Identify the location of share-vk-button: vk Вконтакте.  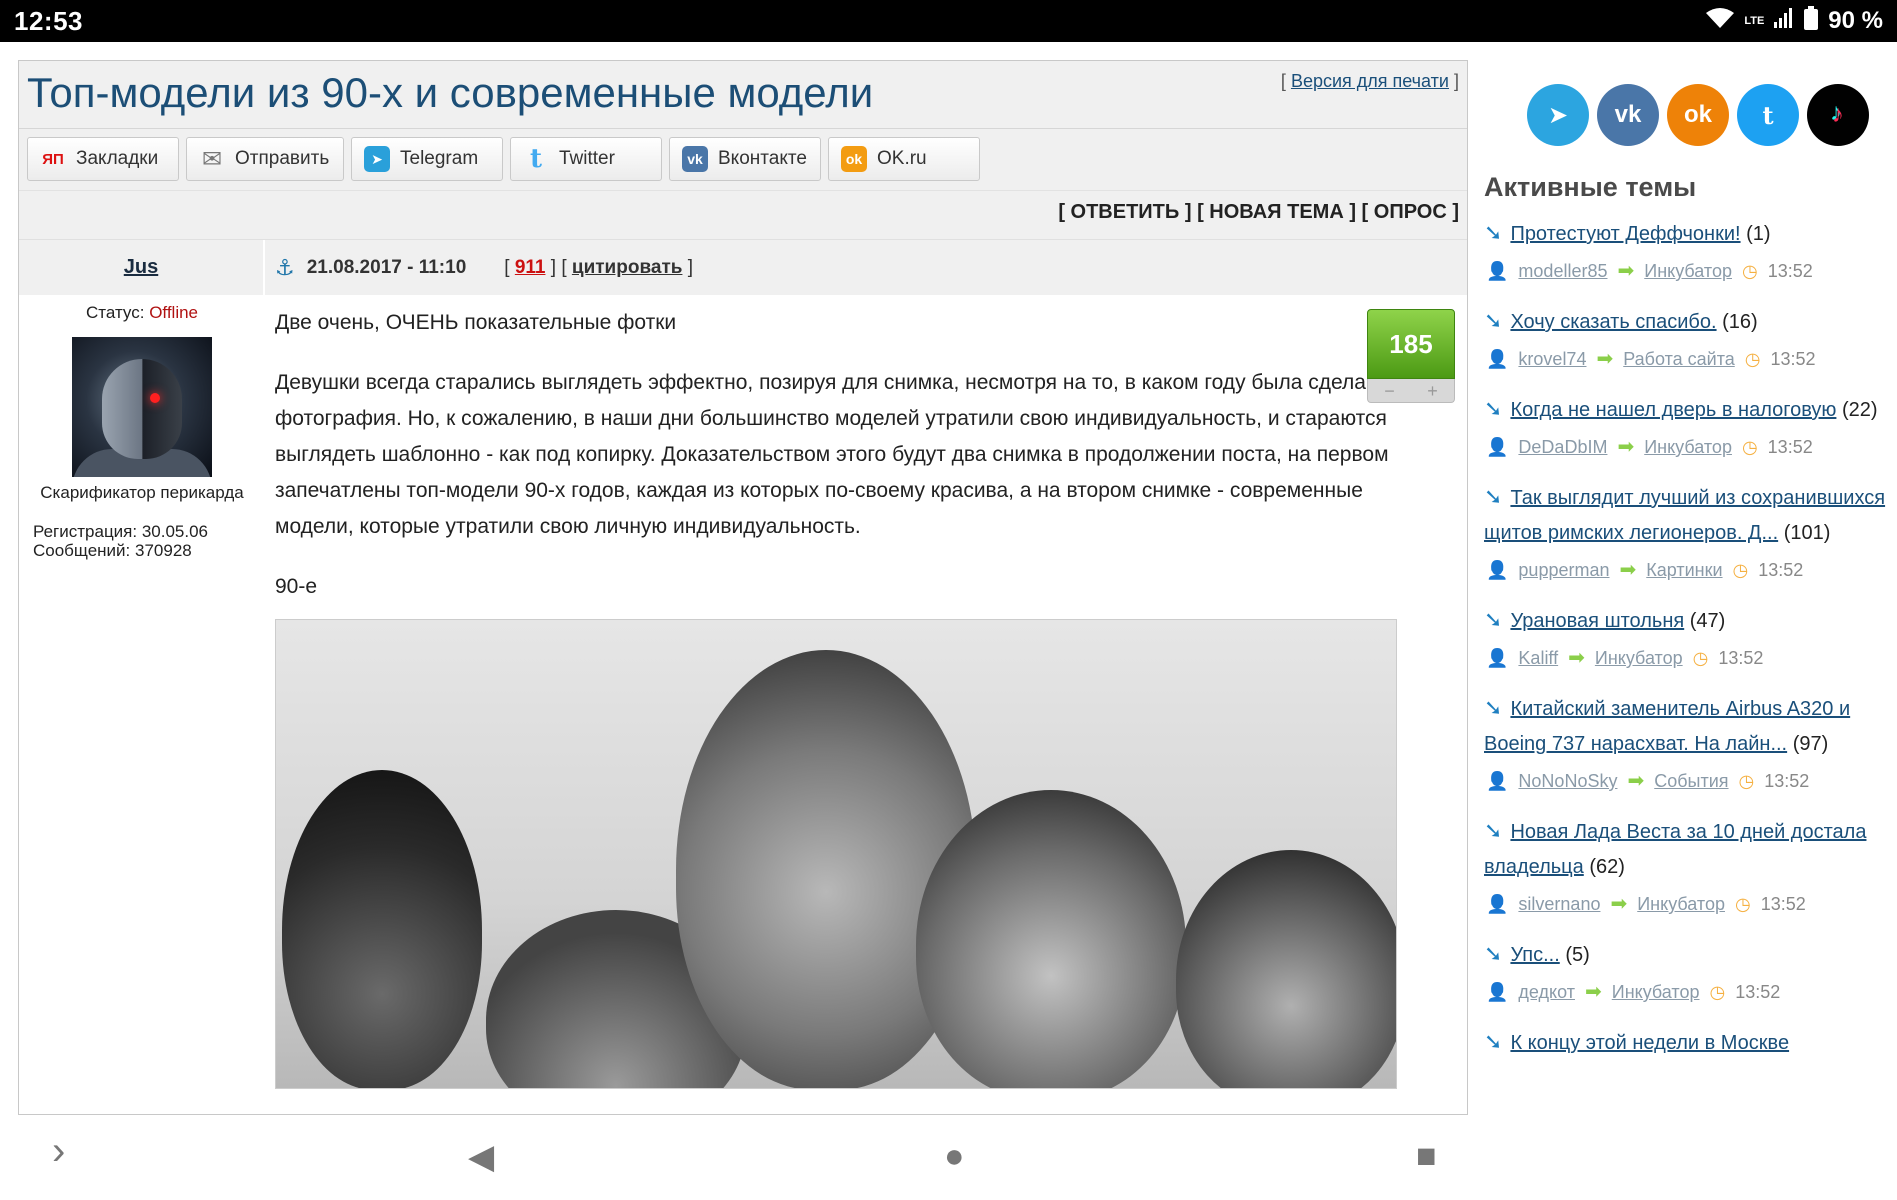
(745, 159).